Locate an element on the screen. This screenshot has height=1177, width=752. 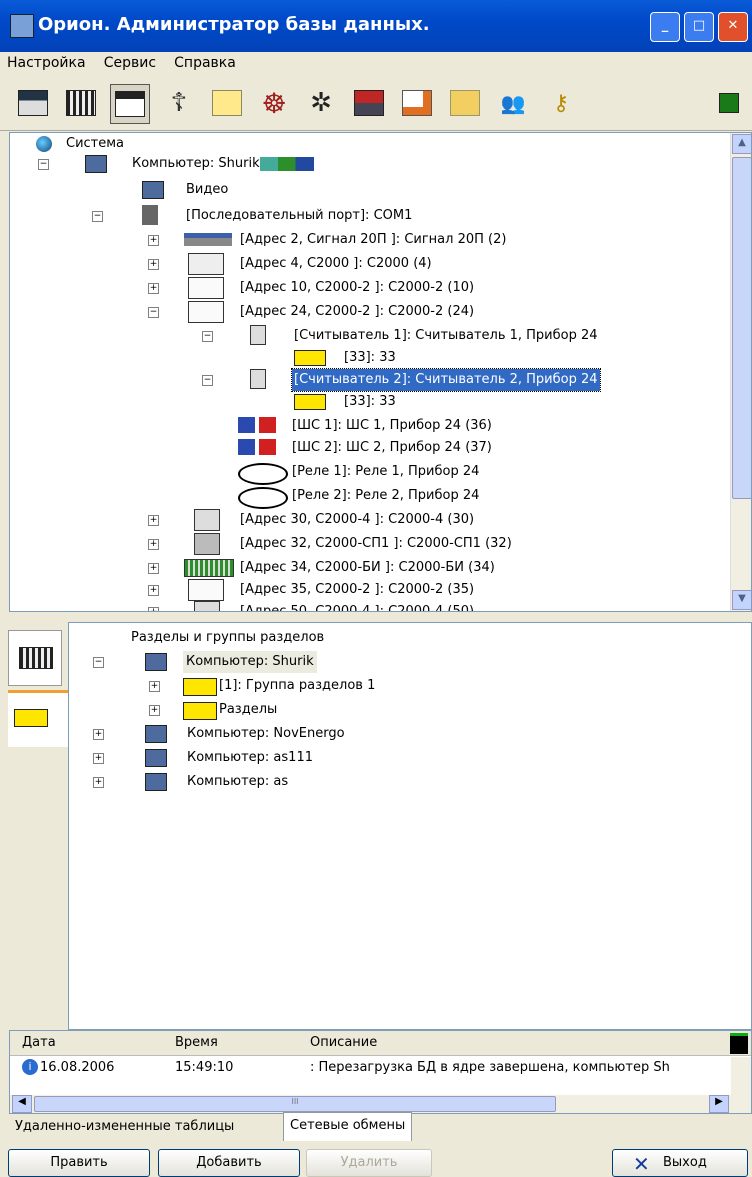
computer-label: Компьютер: as111 is located at coordinates (250, 757).